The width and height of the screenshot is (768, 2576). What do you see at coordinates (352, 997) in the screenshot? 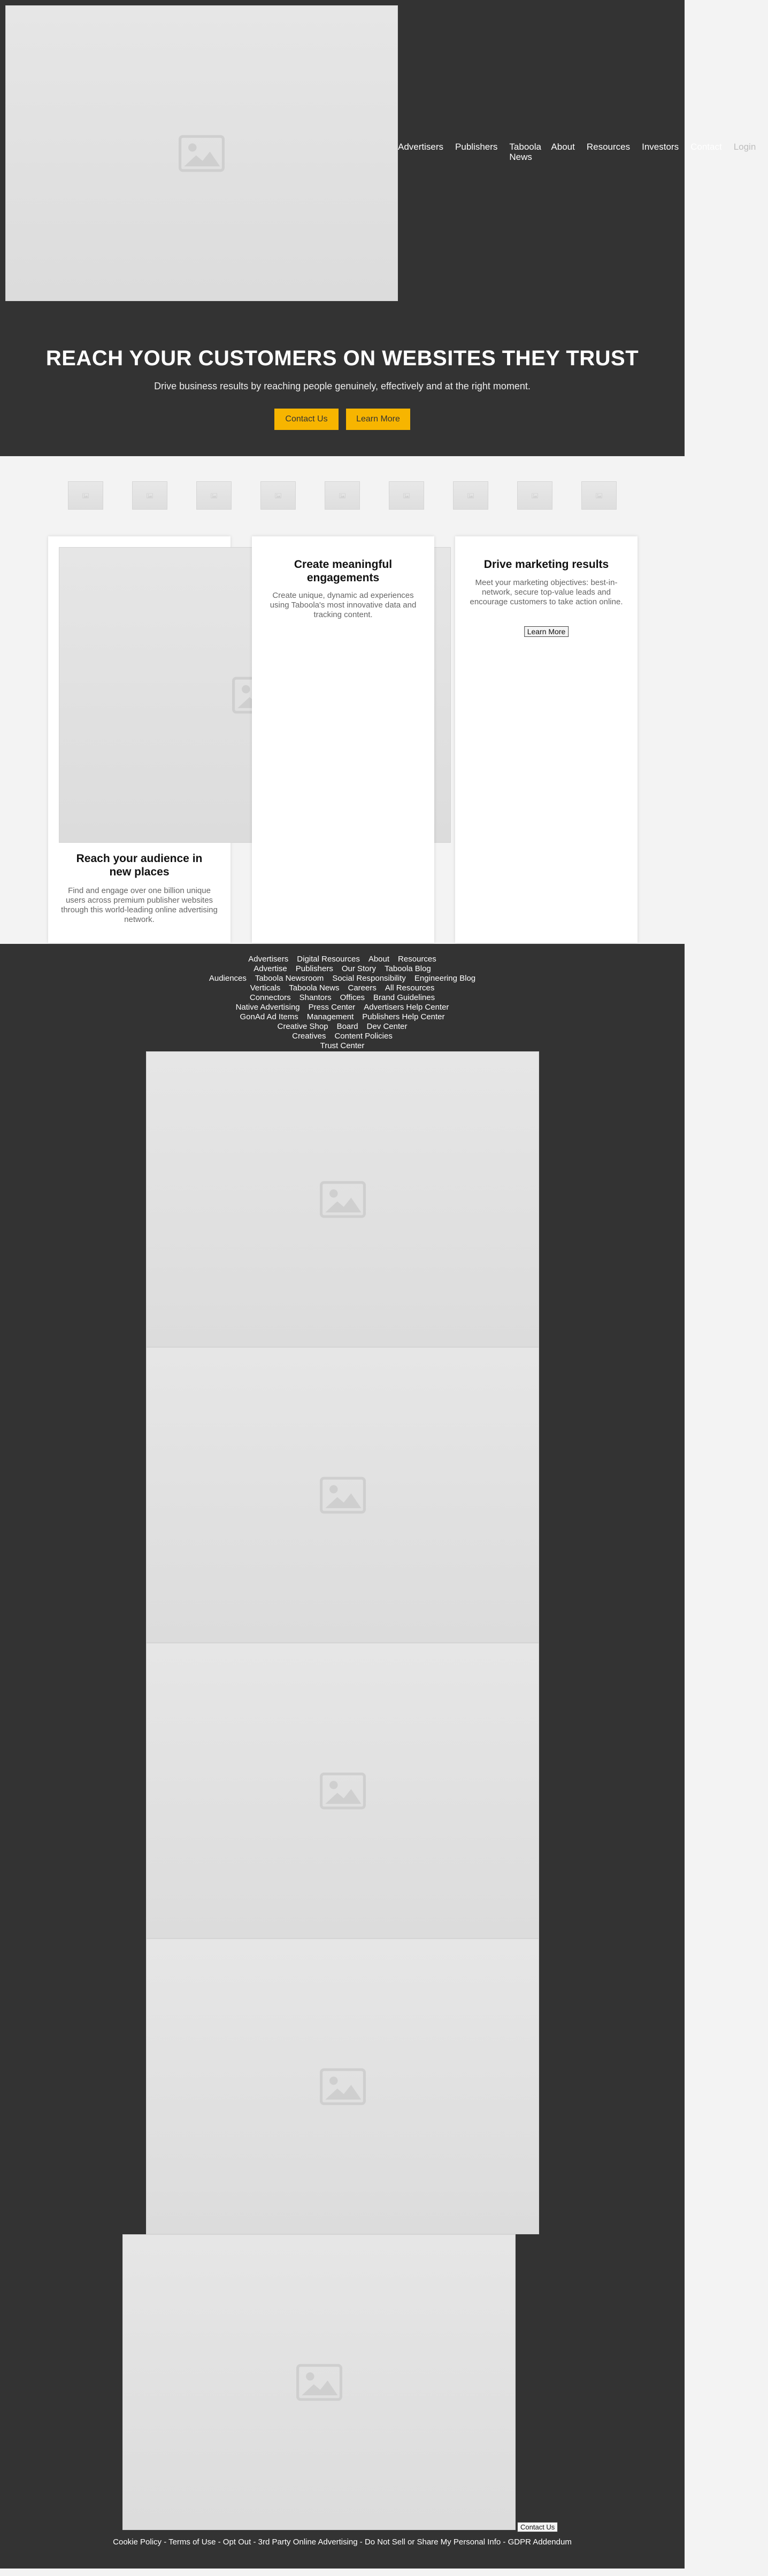
I see `footer-link: Offices` at bounding box center [352, 997].